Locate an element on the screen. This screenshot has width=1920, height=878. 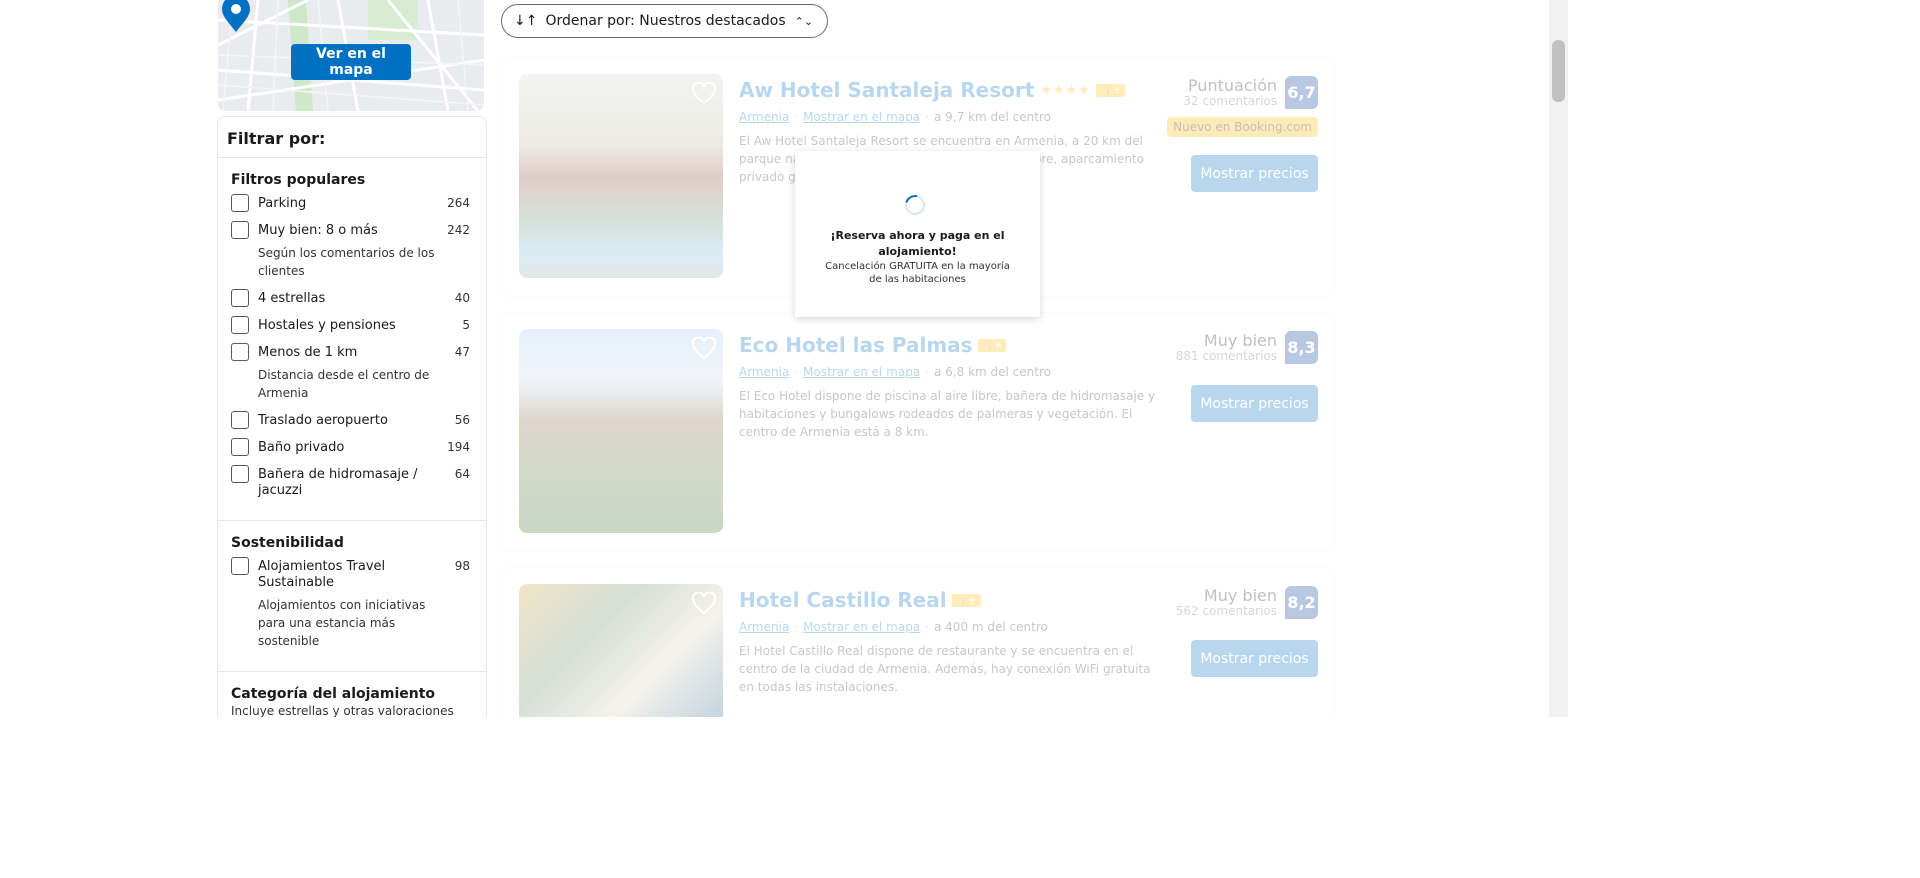
filter-label-text: Baño privado is located at coordinates (301, 447).